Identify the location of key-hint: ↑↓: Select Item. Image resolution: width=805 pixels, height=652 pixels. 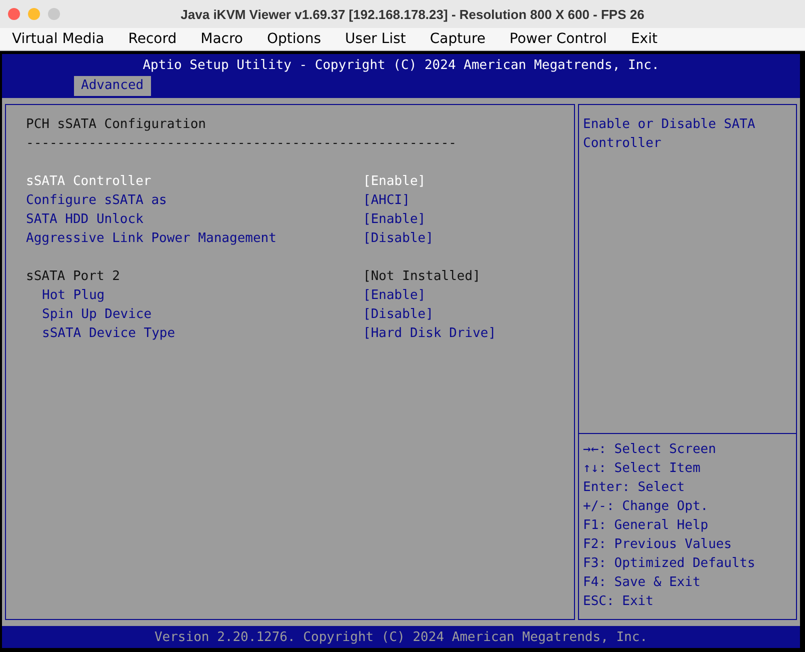
(642, 469).